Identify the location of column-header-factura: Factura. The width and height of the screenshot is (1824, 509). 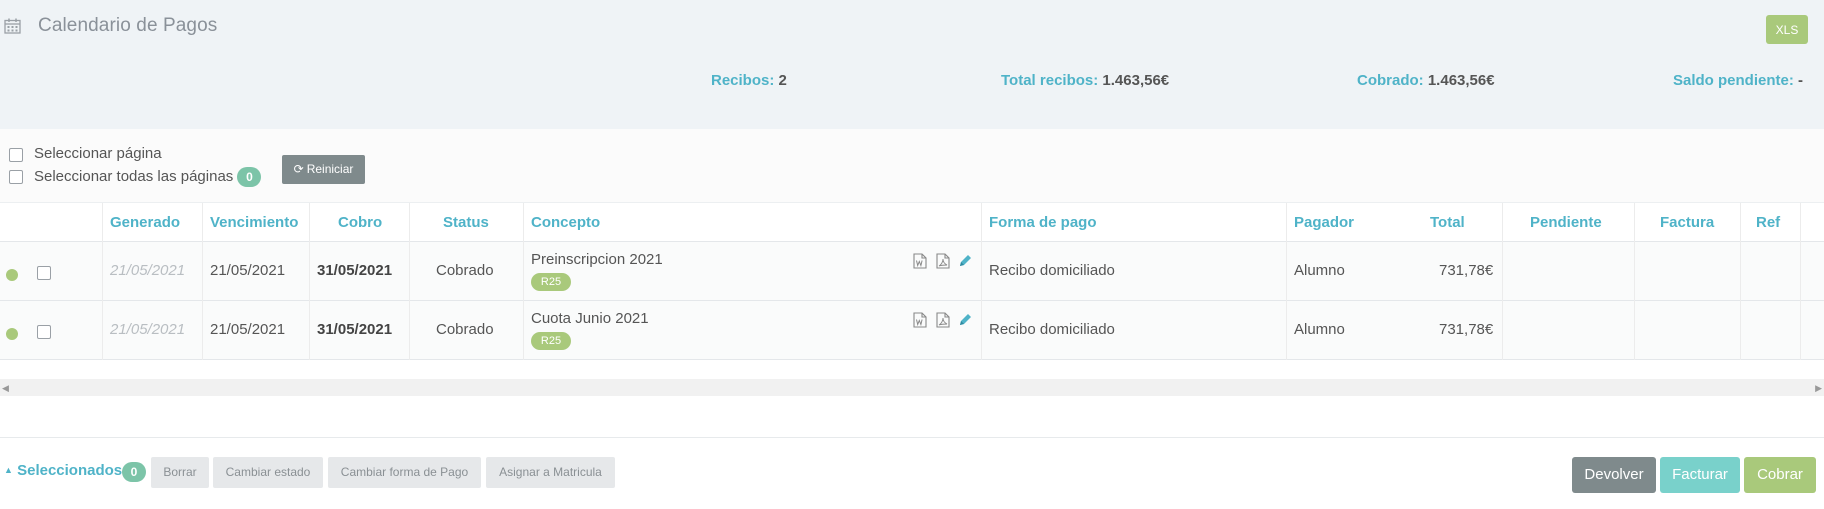
(1687, 222).